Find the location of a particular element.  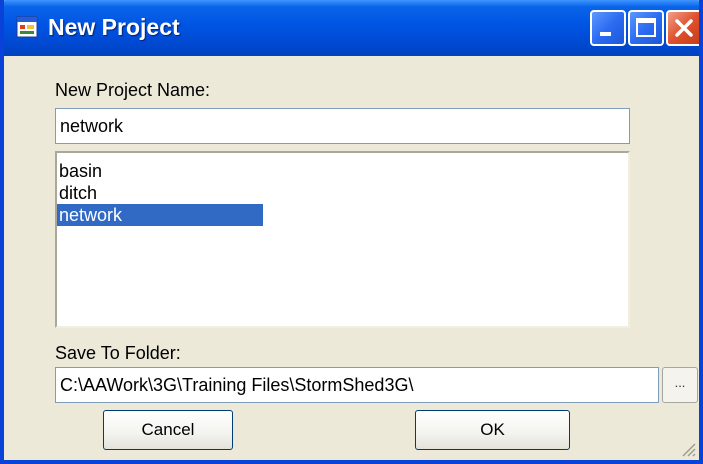

close-button is located at coordinates (682, 28).